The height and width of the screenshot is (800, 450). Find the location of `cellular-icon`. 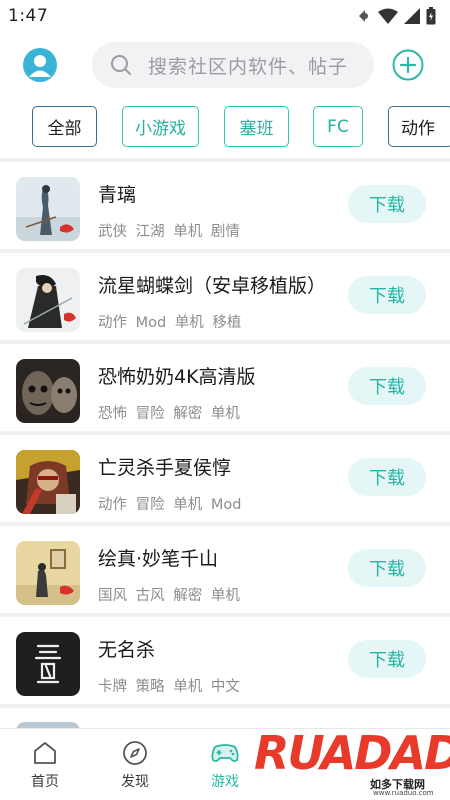

cellular-icon is located at coordinates (412, 16).